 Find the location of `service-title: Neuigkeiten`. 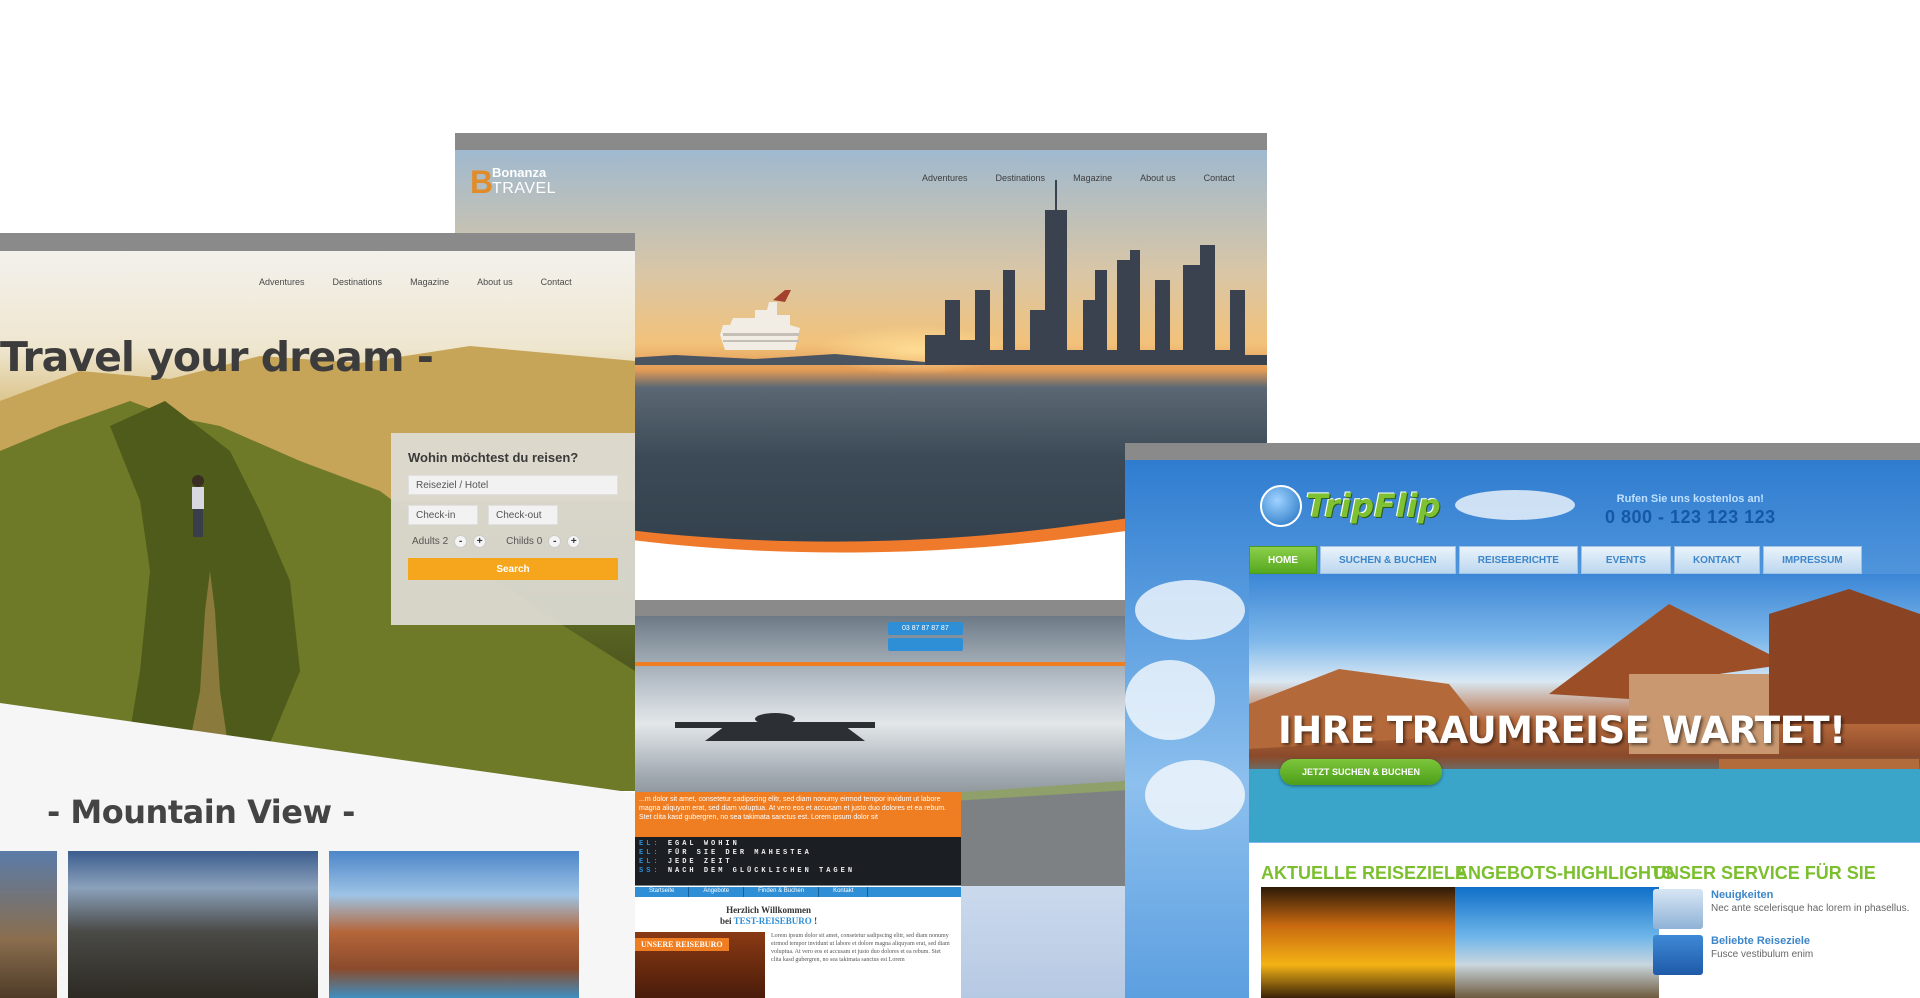

service-title: Neuigkeiten is located at coordinates (1742, 895).